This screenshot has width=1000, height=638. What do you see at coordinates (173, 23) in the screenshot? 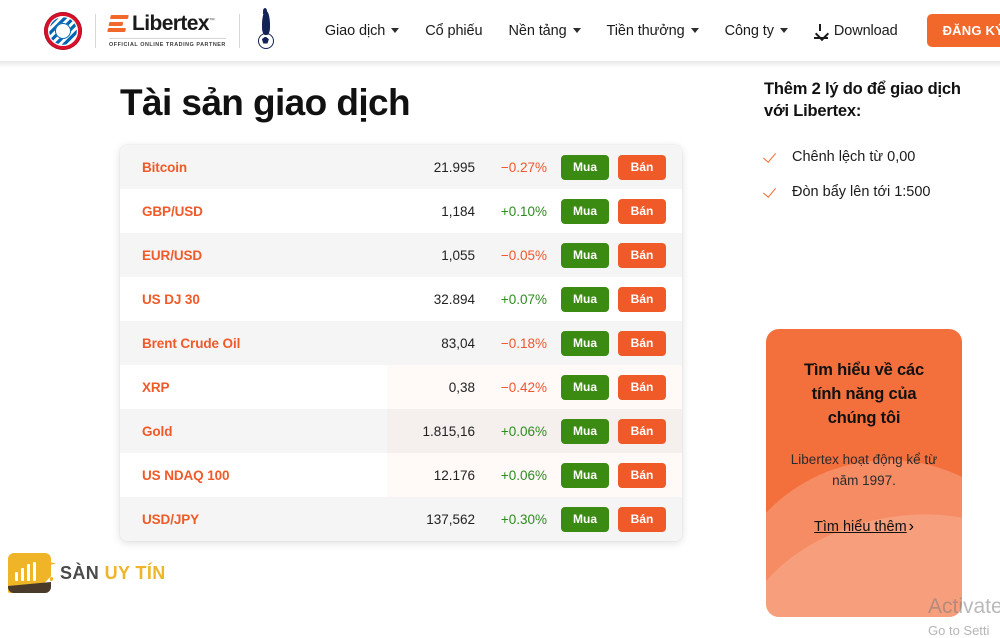
I see `libertex-wordmark: Libertex™` at bounding box center [173, 23].